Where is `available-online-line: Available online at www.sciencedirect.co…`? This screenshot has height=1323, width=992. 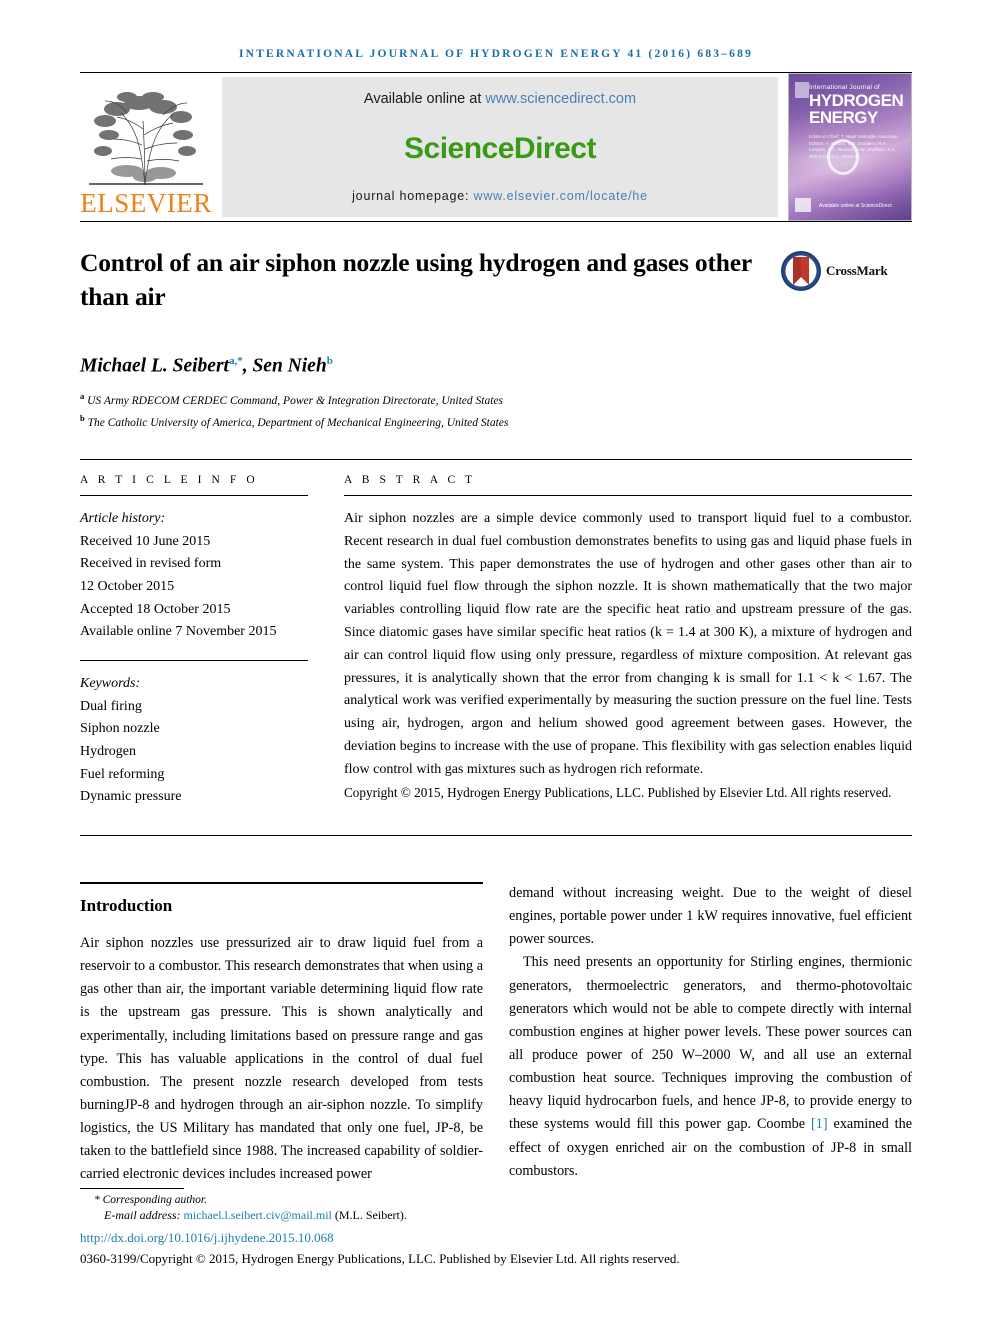
available-online-line: Available online at www.sciencedirect.co… is located at coordinates (500, 99).